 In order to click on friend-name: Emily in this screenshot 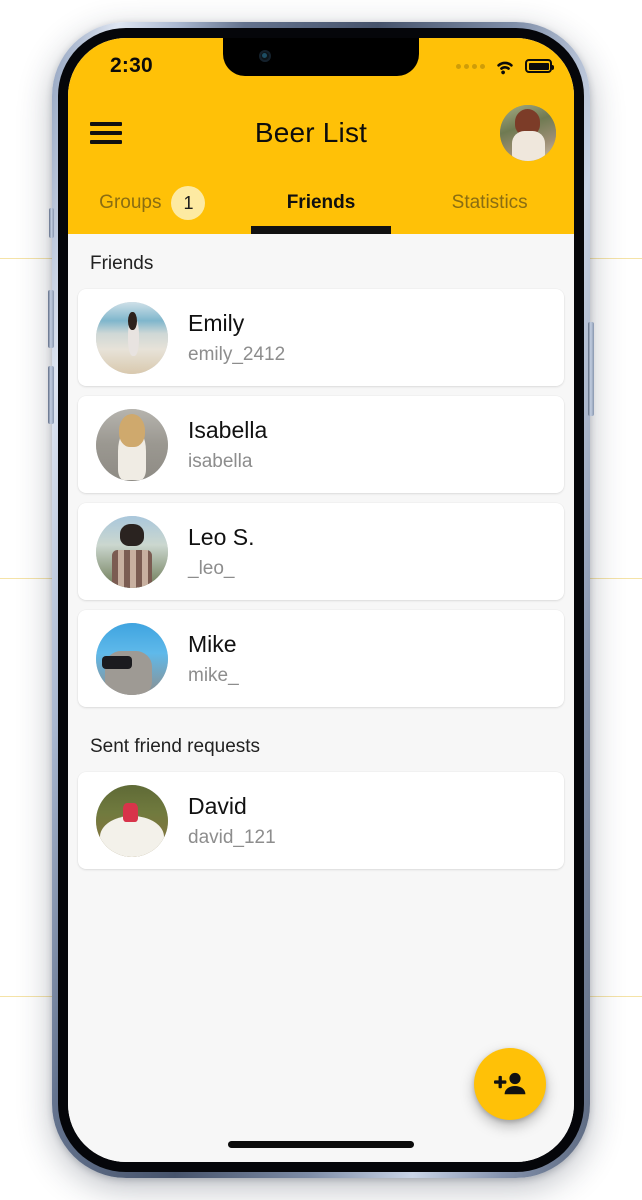, I will do `click(216, 322)`.